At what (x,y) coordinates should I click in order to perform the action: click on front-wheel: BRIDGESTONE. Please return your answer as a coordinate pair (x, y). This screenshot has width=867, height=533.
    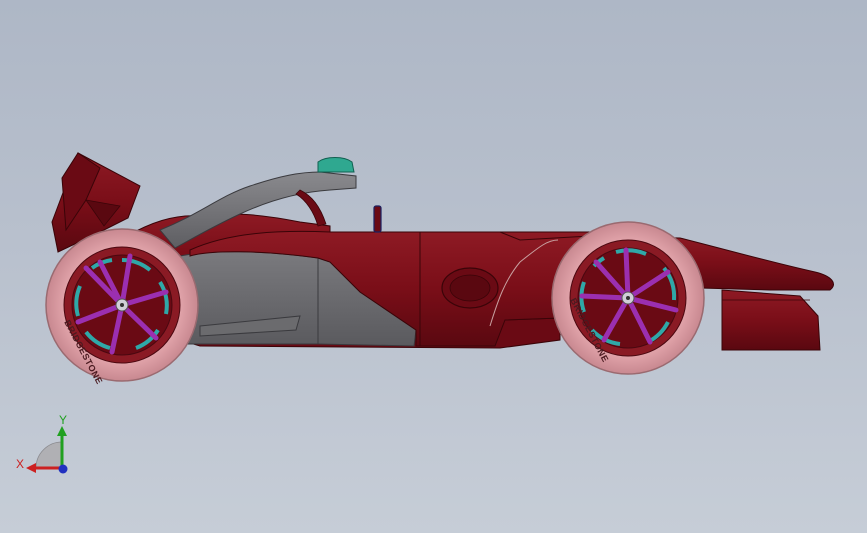
    Looking at the image, I should click on (628, 298).